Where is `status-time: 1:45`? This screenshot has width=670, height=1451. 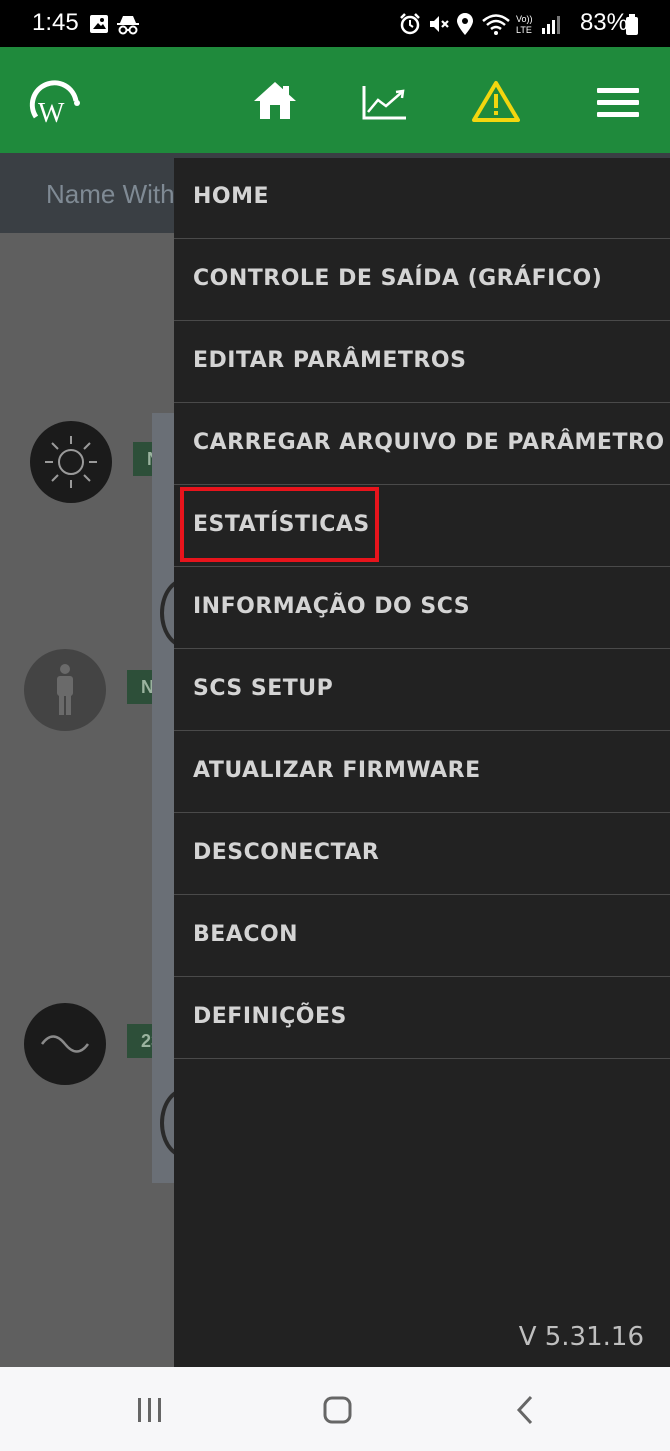
status-time: 1:45 is located at coordinates (55, 22).